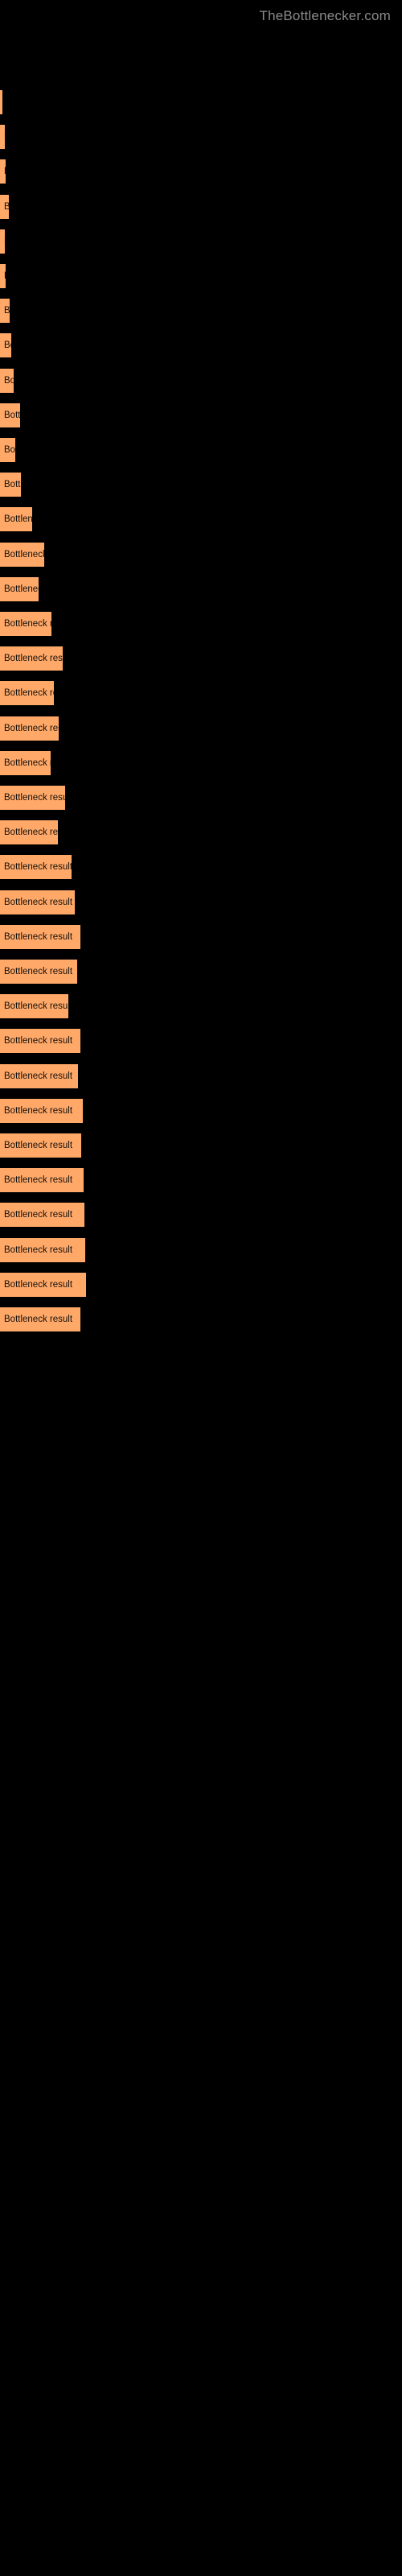  Describe the element at coordinates (325, 15) in the screenshot. I see `site-watermark: TheBottlenecker.com` at that location.